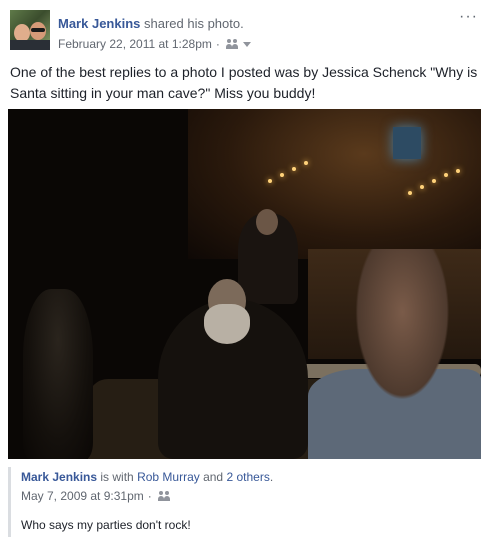 The width and height of the screenshot is (490, 541). Describe the element at coordinates (99, 23) in the screenshot. I see `author-name-link: Mark Jenkins` at that location.